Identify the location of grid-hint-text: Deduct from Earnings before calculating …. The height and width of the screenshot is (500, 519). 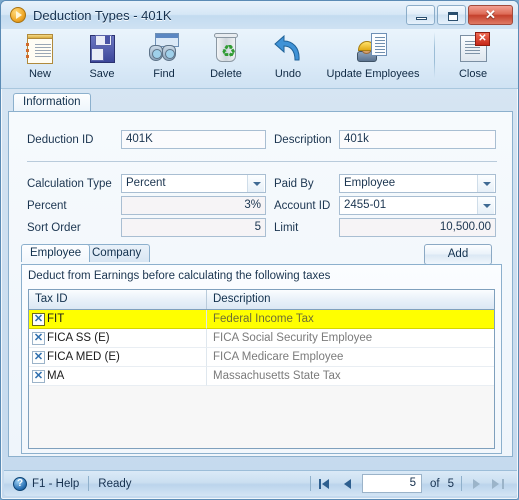
(179, 276).